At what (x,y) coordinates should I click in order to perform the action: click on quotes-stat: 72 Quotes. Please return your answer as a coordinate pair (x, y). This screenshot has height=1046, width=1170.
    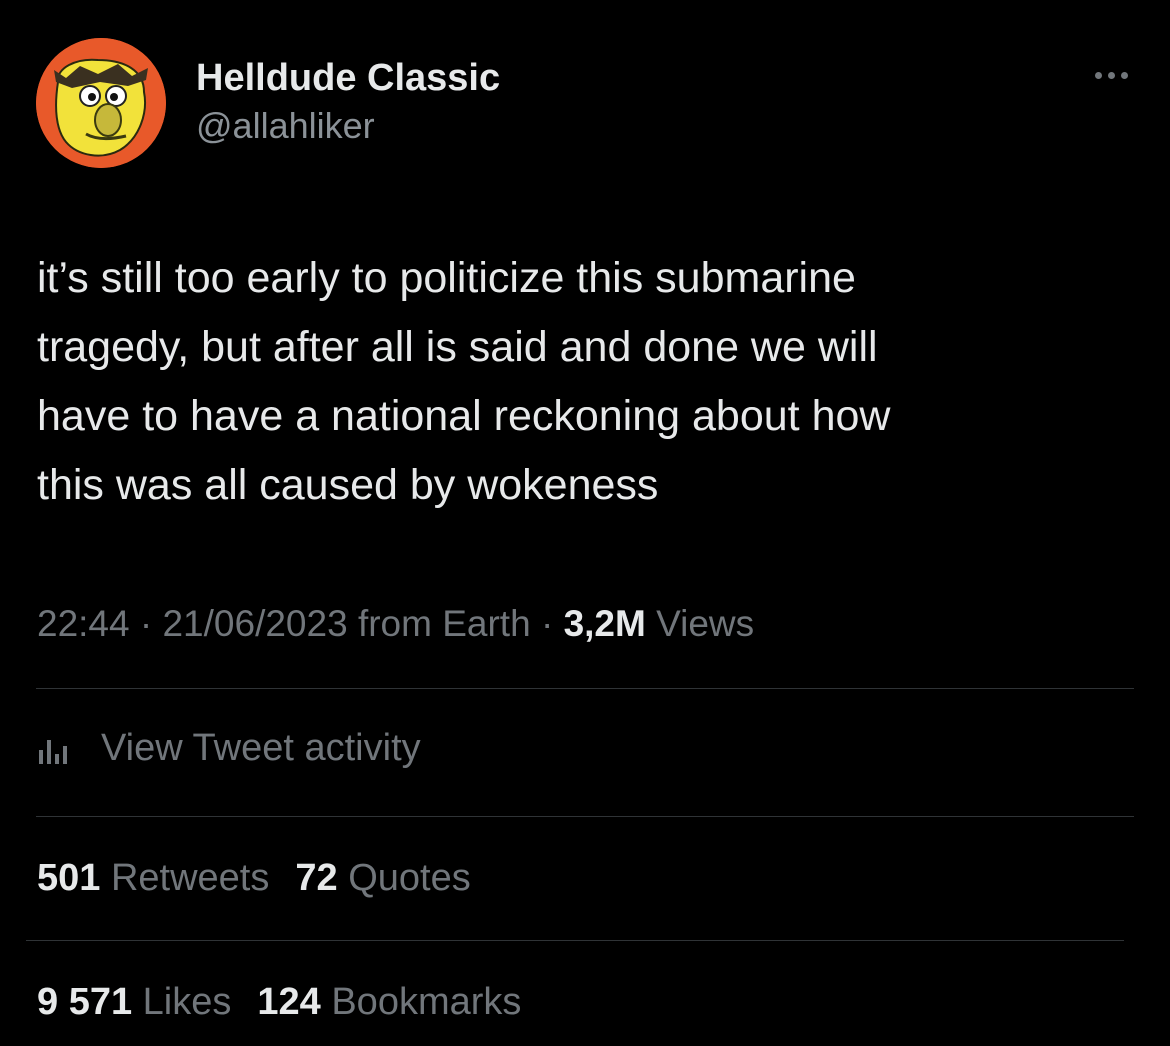
    Looking at the image, I should click on (382, 878).